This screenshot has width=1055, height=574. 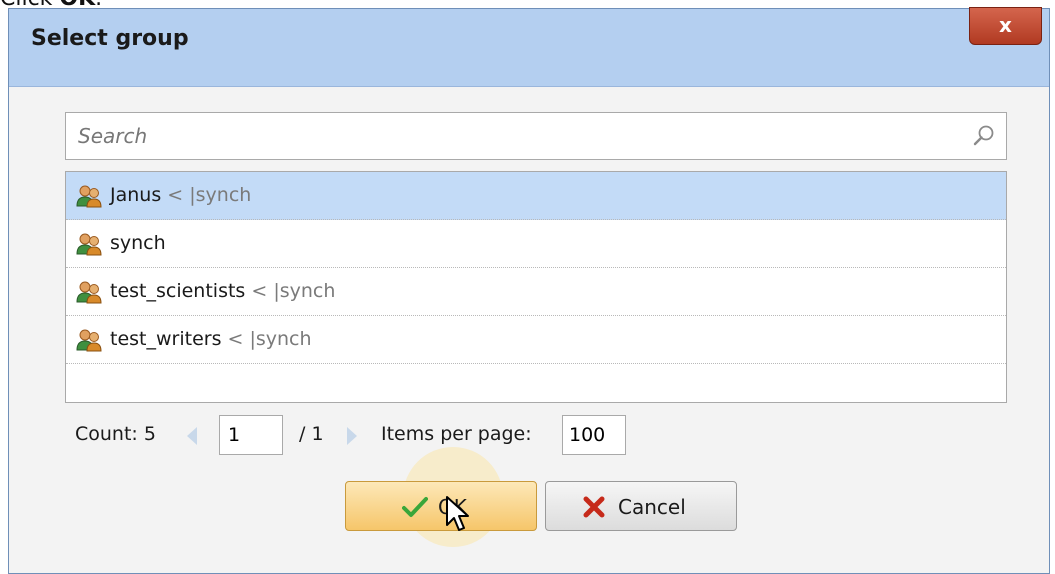 I want to click on prev-page-icon, so click(x=192, y=436).